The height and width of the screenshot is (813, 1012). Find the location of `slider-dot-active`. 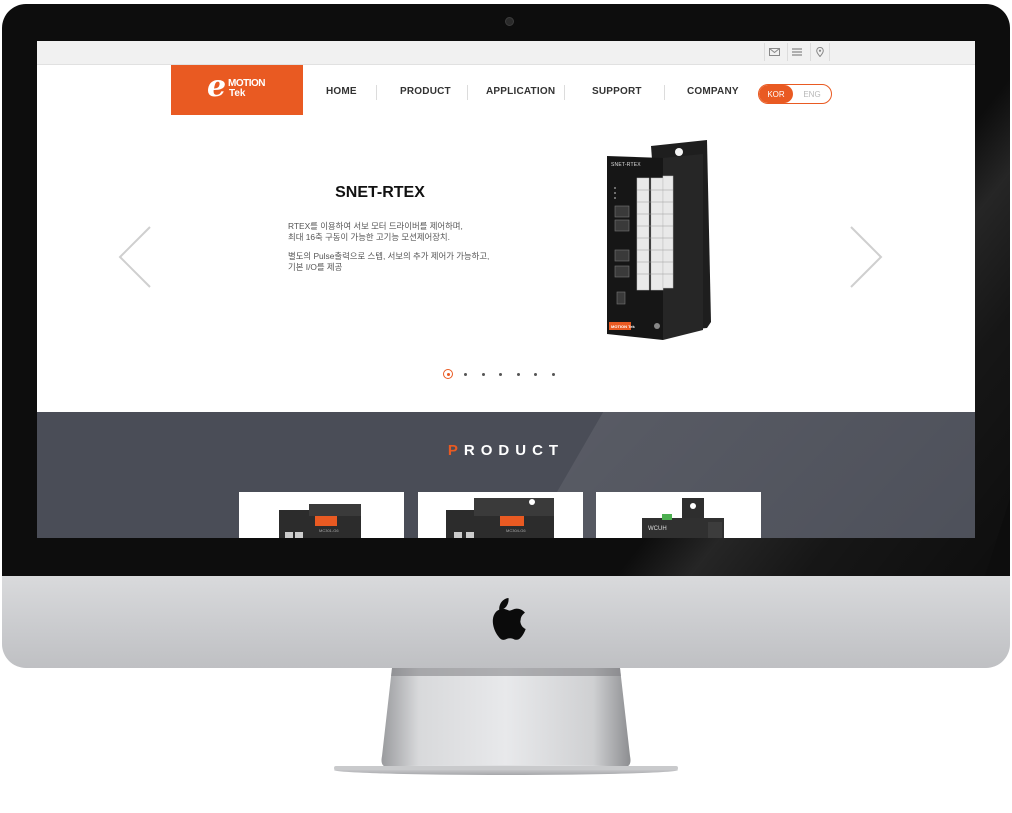

slider-dot-active is located at coordinates (448, 374).